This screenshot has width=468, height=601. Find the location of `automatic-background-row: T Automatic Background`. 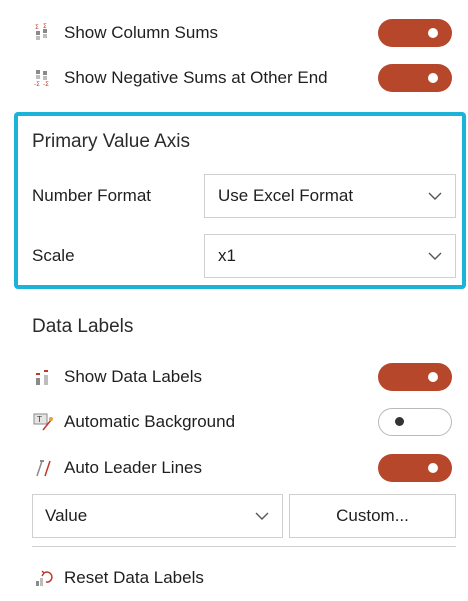

automatic-background-row: T Automatic Background is located at coordinates (234, 422).